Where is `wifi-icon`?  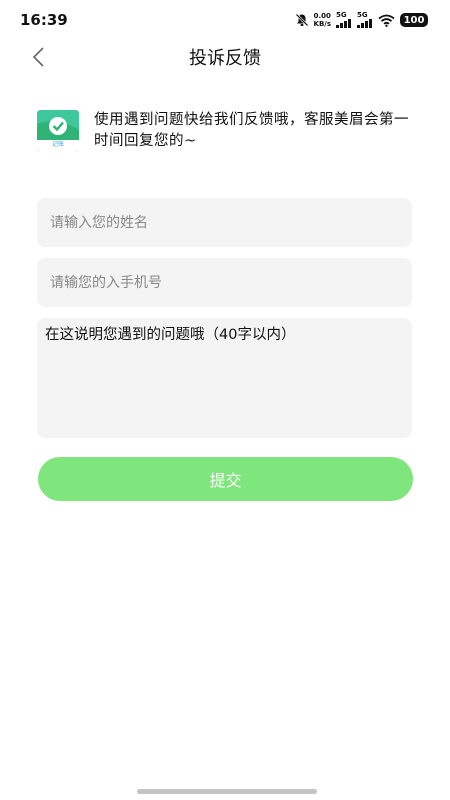 wifi-icon is located at coordinates (386, 20).